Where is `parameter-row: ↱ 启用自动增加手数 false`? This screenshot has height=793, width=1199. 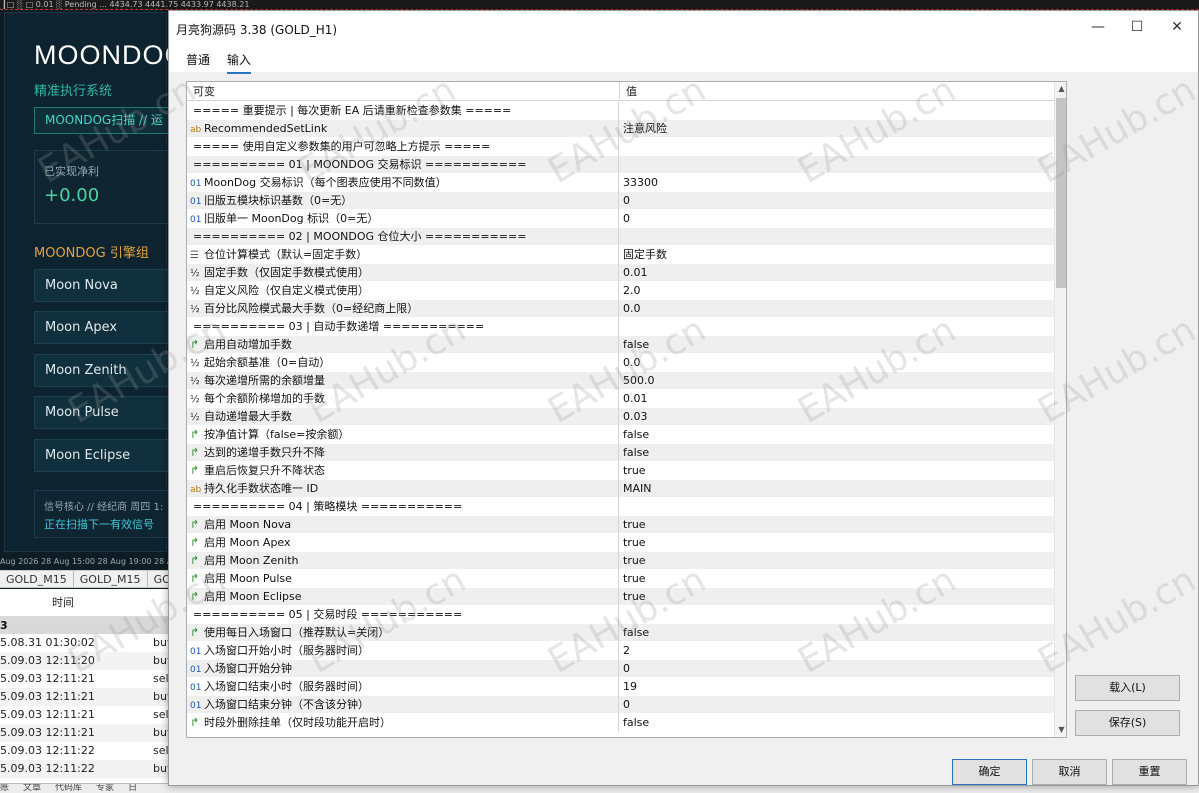 parameter-row: ↱ 启用自动增加手数 false is located at coordinates (620, 345).